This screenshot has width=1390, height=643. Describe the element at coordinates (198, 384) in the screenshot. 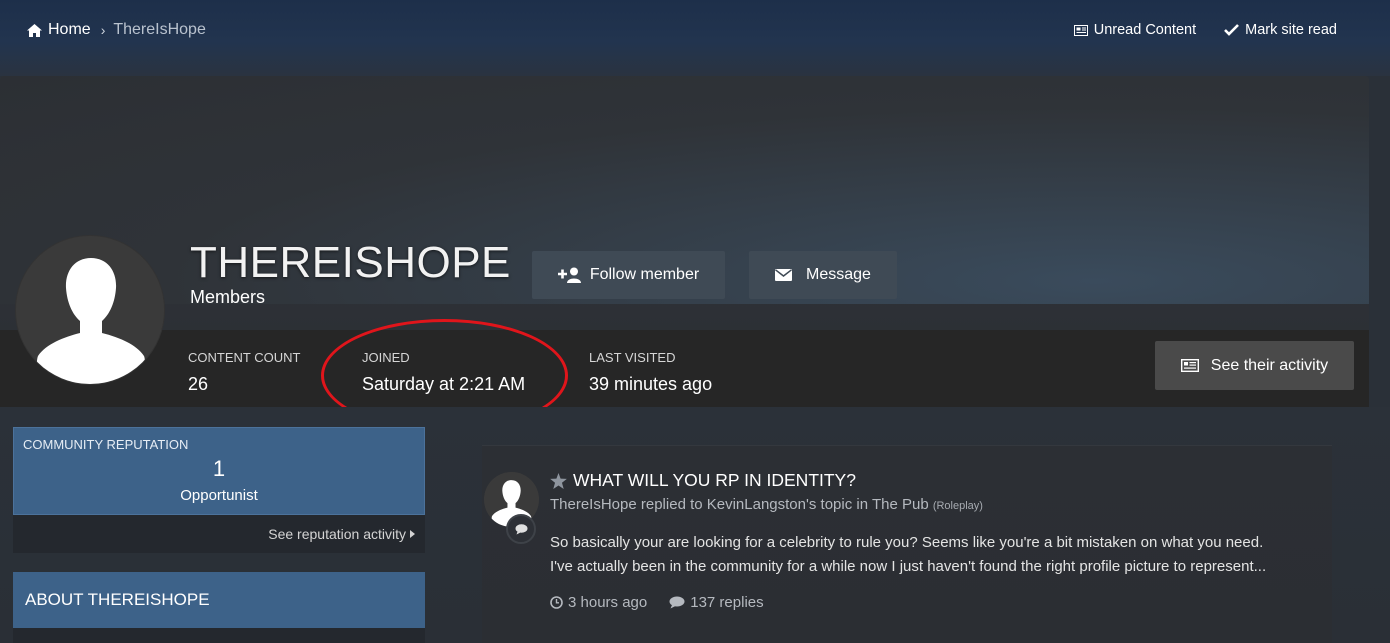

I see `content-count-value: 26` at that location.